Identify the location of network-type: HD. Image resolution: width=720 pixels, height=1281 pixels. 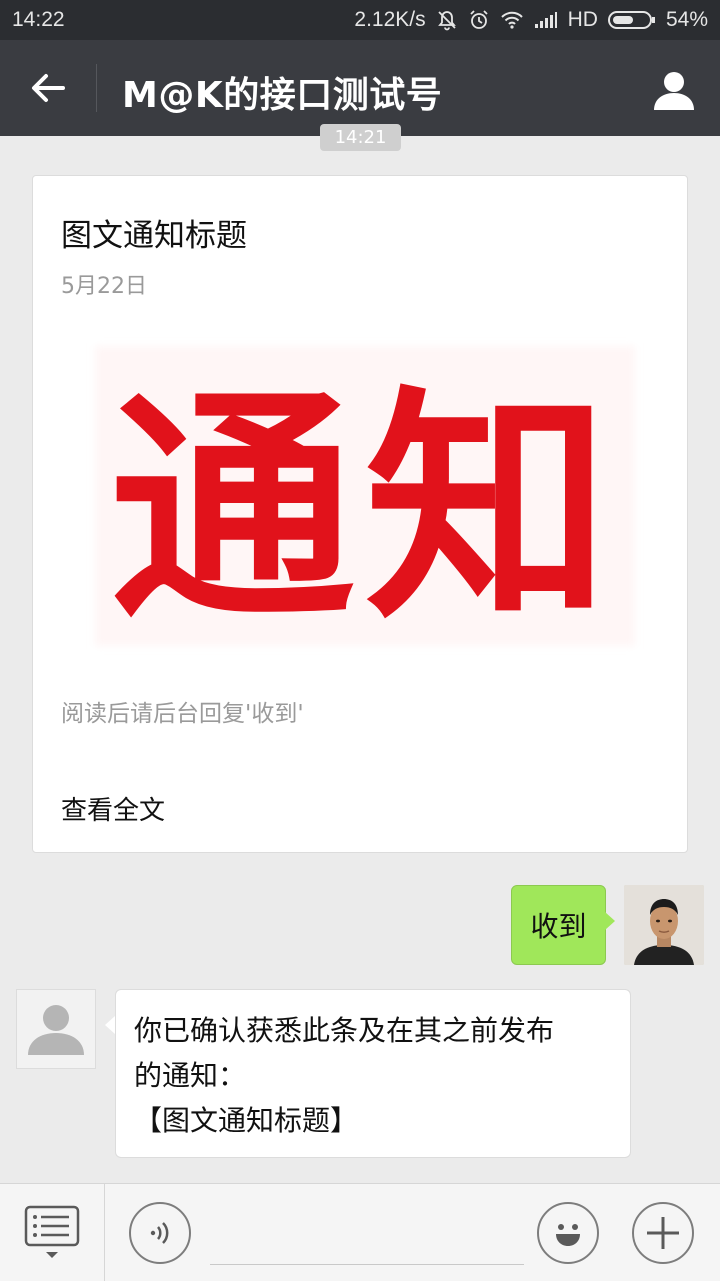
(582, 19).